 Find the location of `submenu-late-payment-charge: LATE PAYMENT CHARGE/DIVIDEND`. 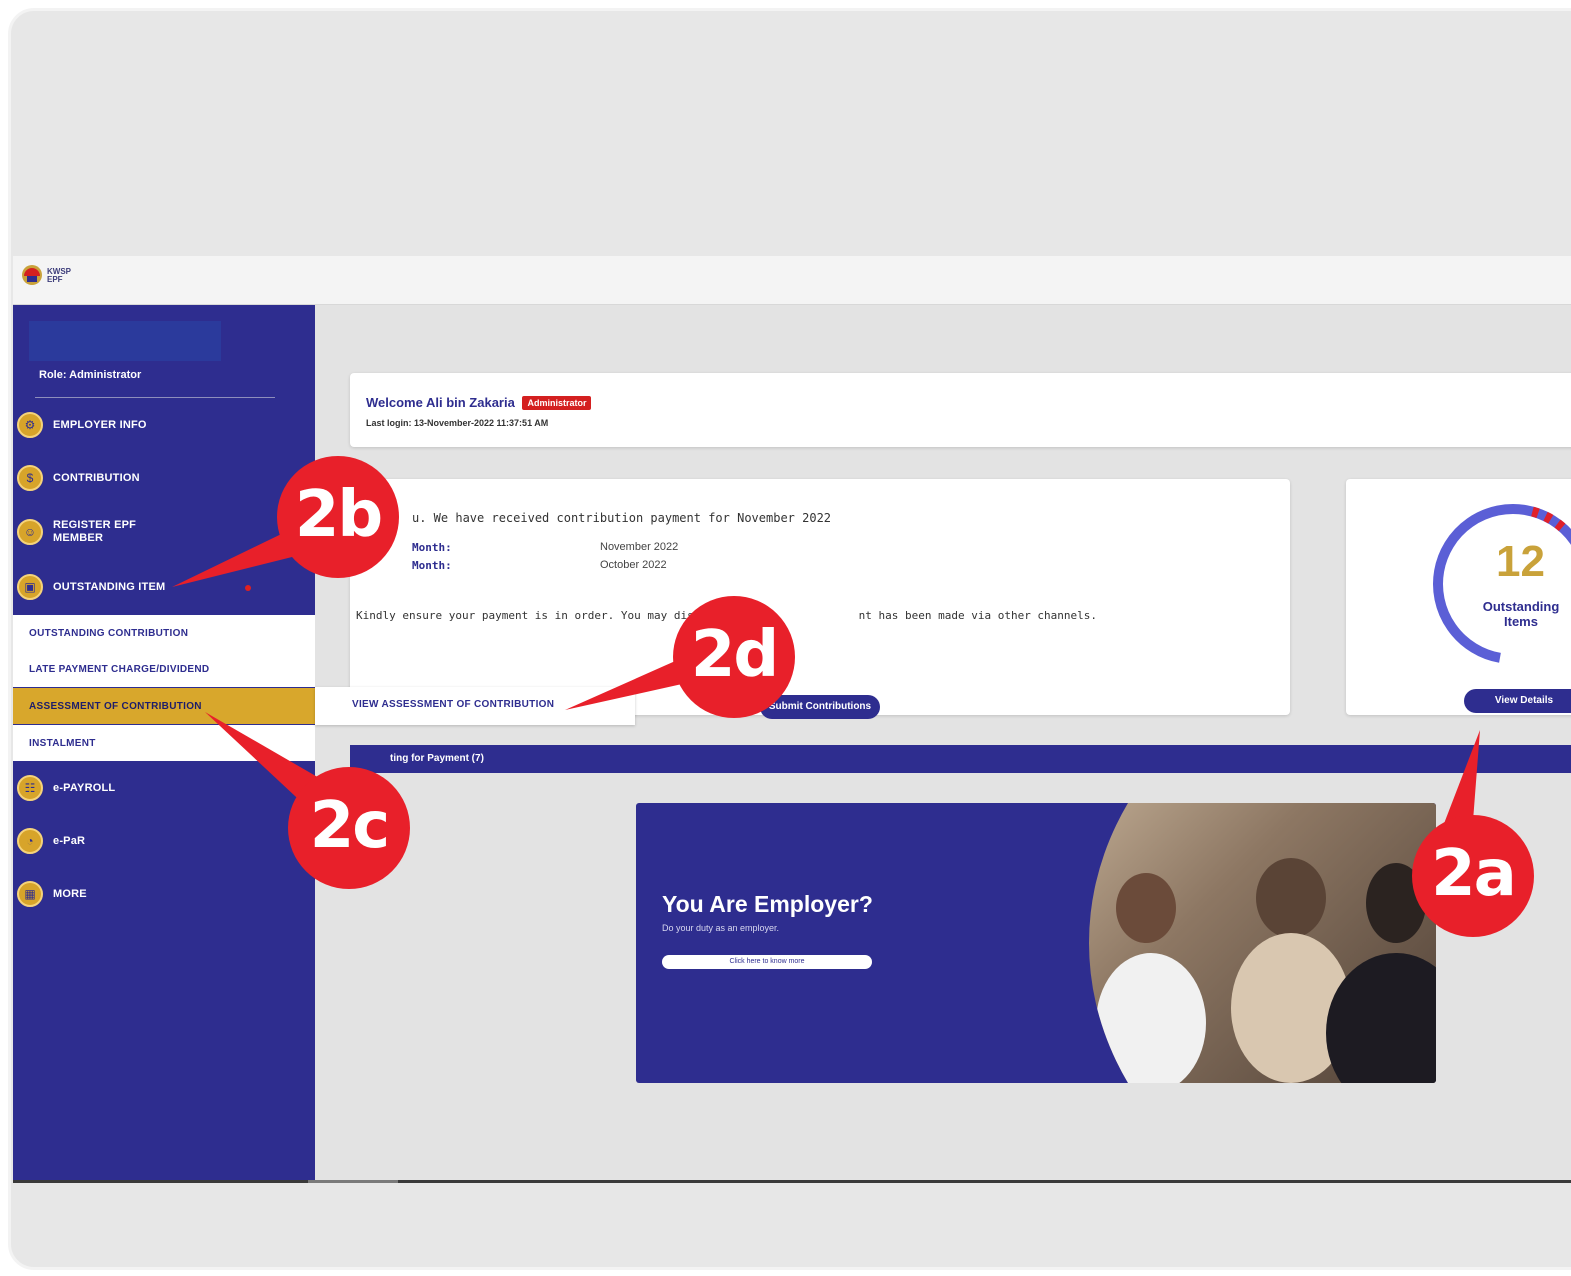

submenu-late-payment-charge: LATE PAYMENT CHARGE/DIVIDEND is located at coordinates (164, 669).